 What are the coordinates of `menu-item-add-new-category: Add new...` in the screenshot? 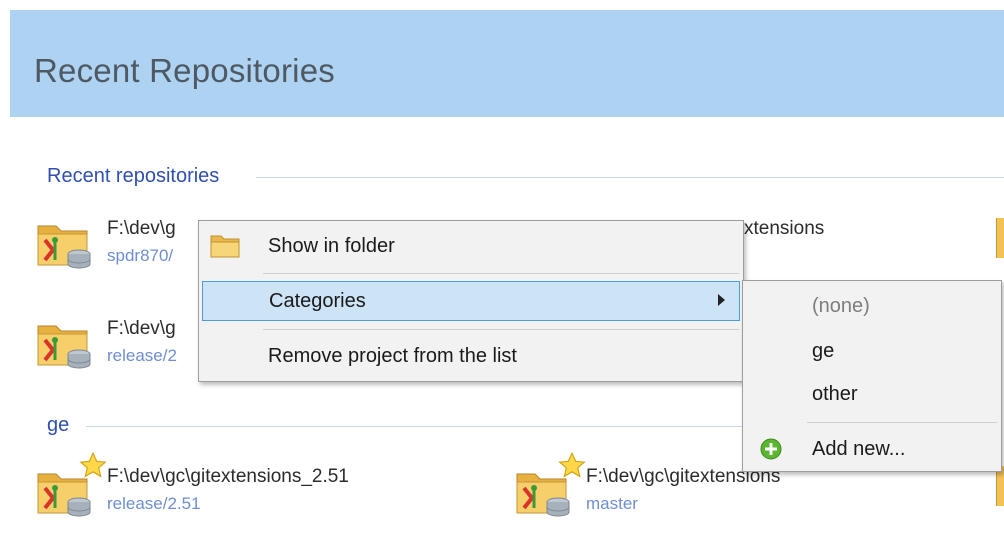 It's located at (872, 449).